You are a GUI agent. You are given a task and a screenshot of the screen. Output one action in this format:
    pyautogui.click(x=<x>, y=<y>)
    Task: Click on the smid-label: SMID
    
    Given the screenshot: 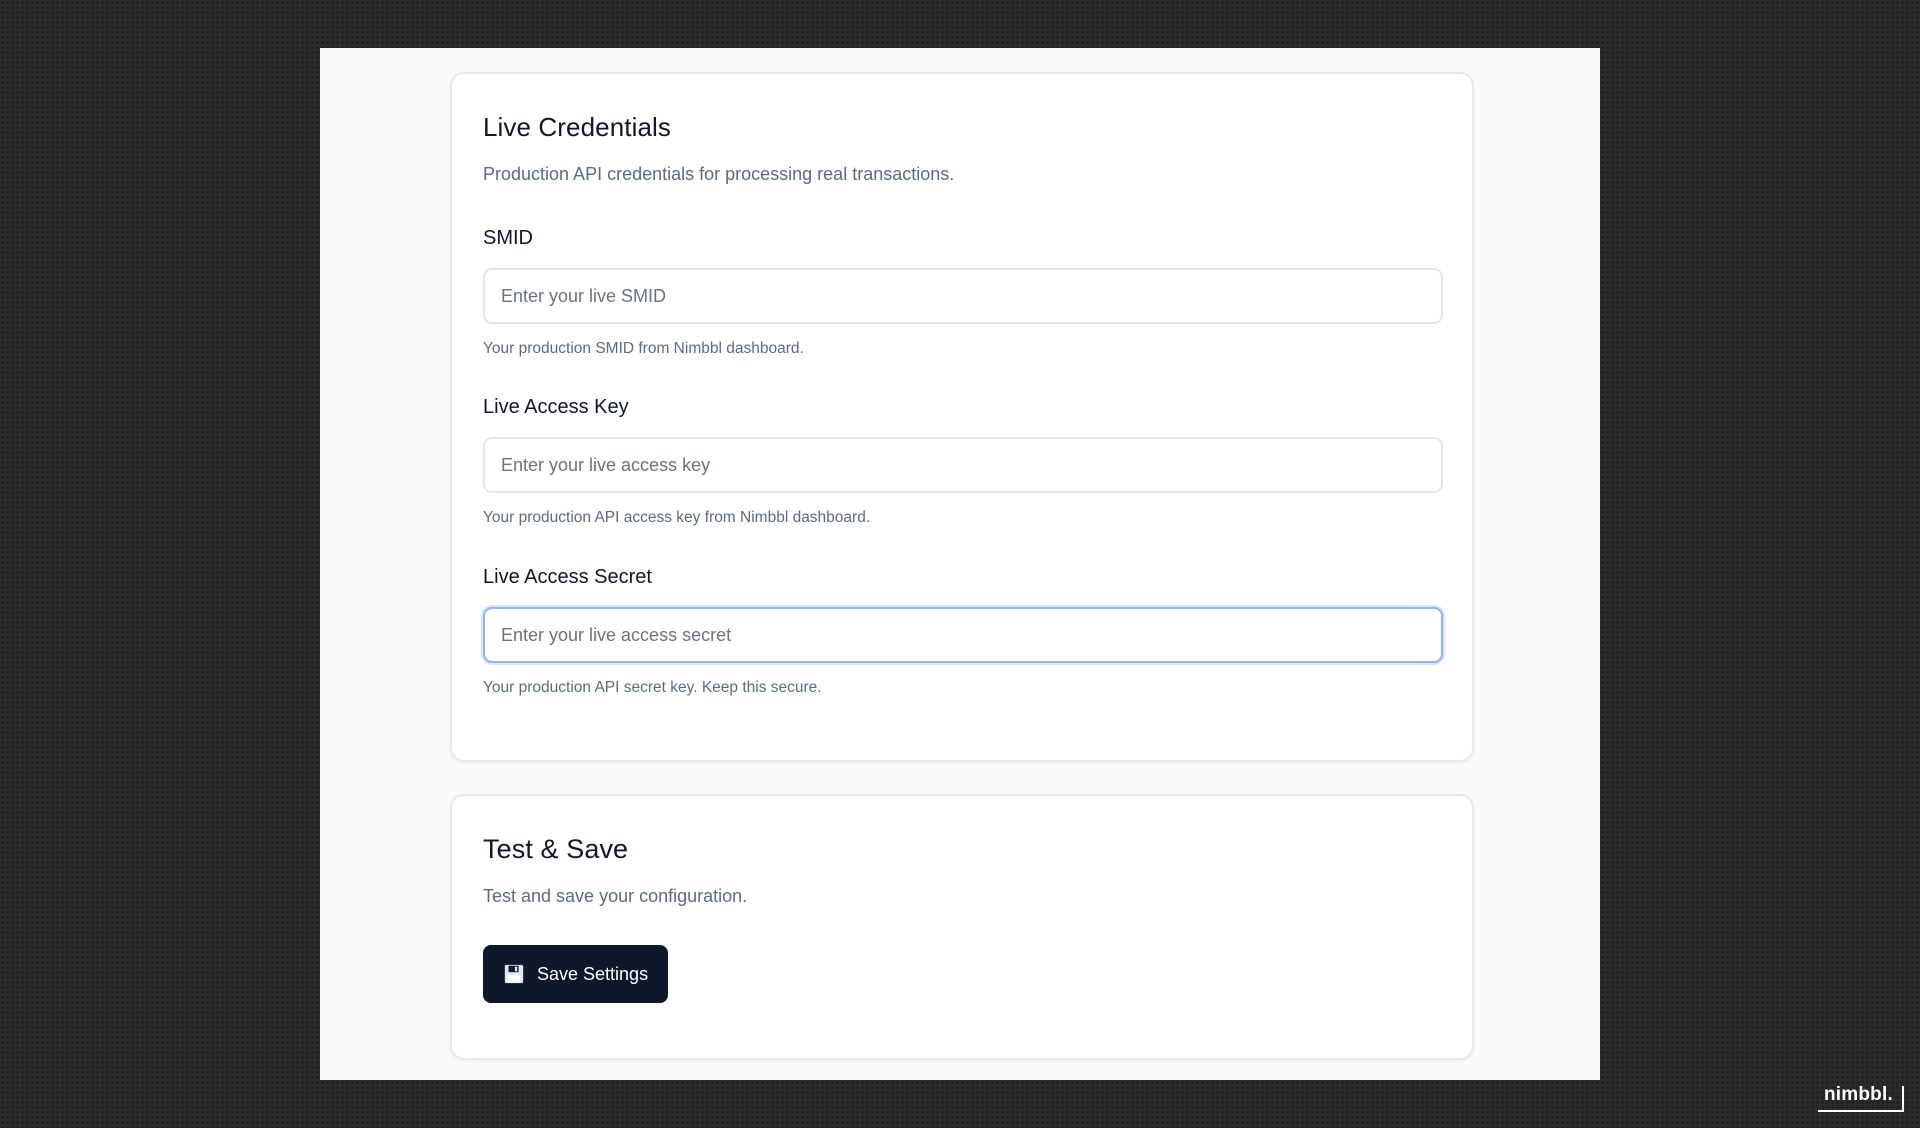 What is the action you would take?
    pyautogui.click(x=508, y=238)
    